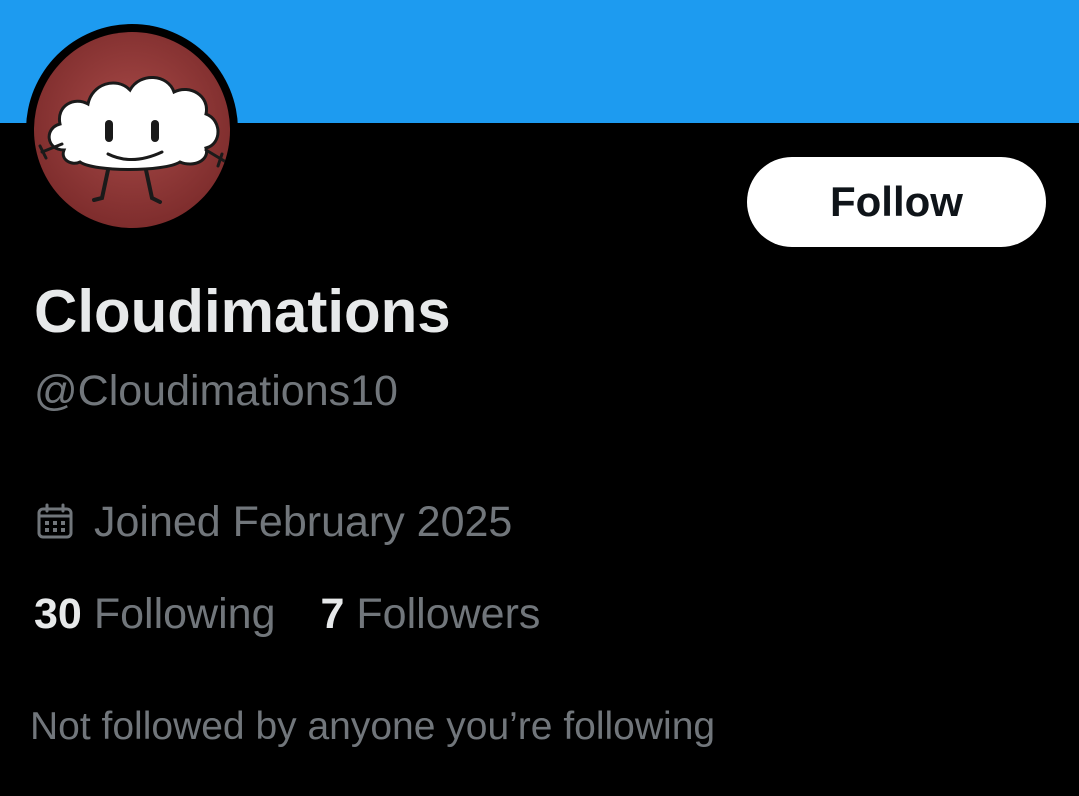 The height and width of the screenshot is (796, 1079). What do you see at coordinates (184, 614) in the screenshot?
I see `following-label: Following` at bounding box center [184, 614].